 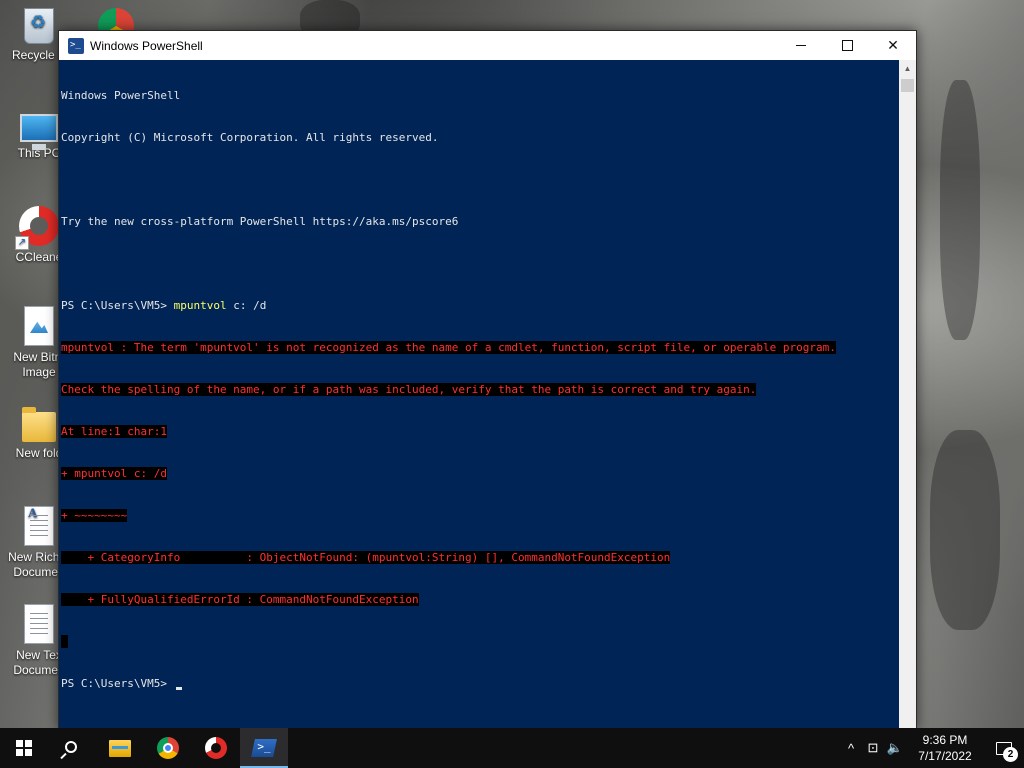 I want to click on taskbar: ^ ⊡ 🔈 9:36 PM 7/17/2022 2, so click(x=512, y=748).